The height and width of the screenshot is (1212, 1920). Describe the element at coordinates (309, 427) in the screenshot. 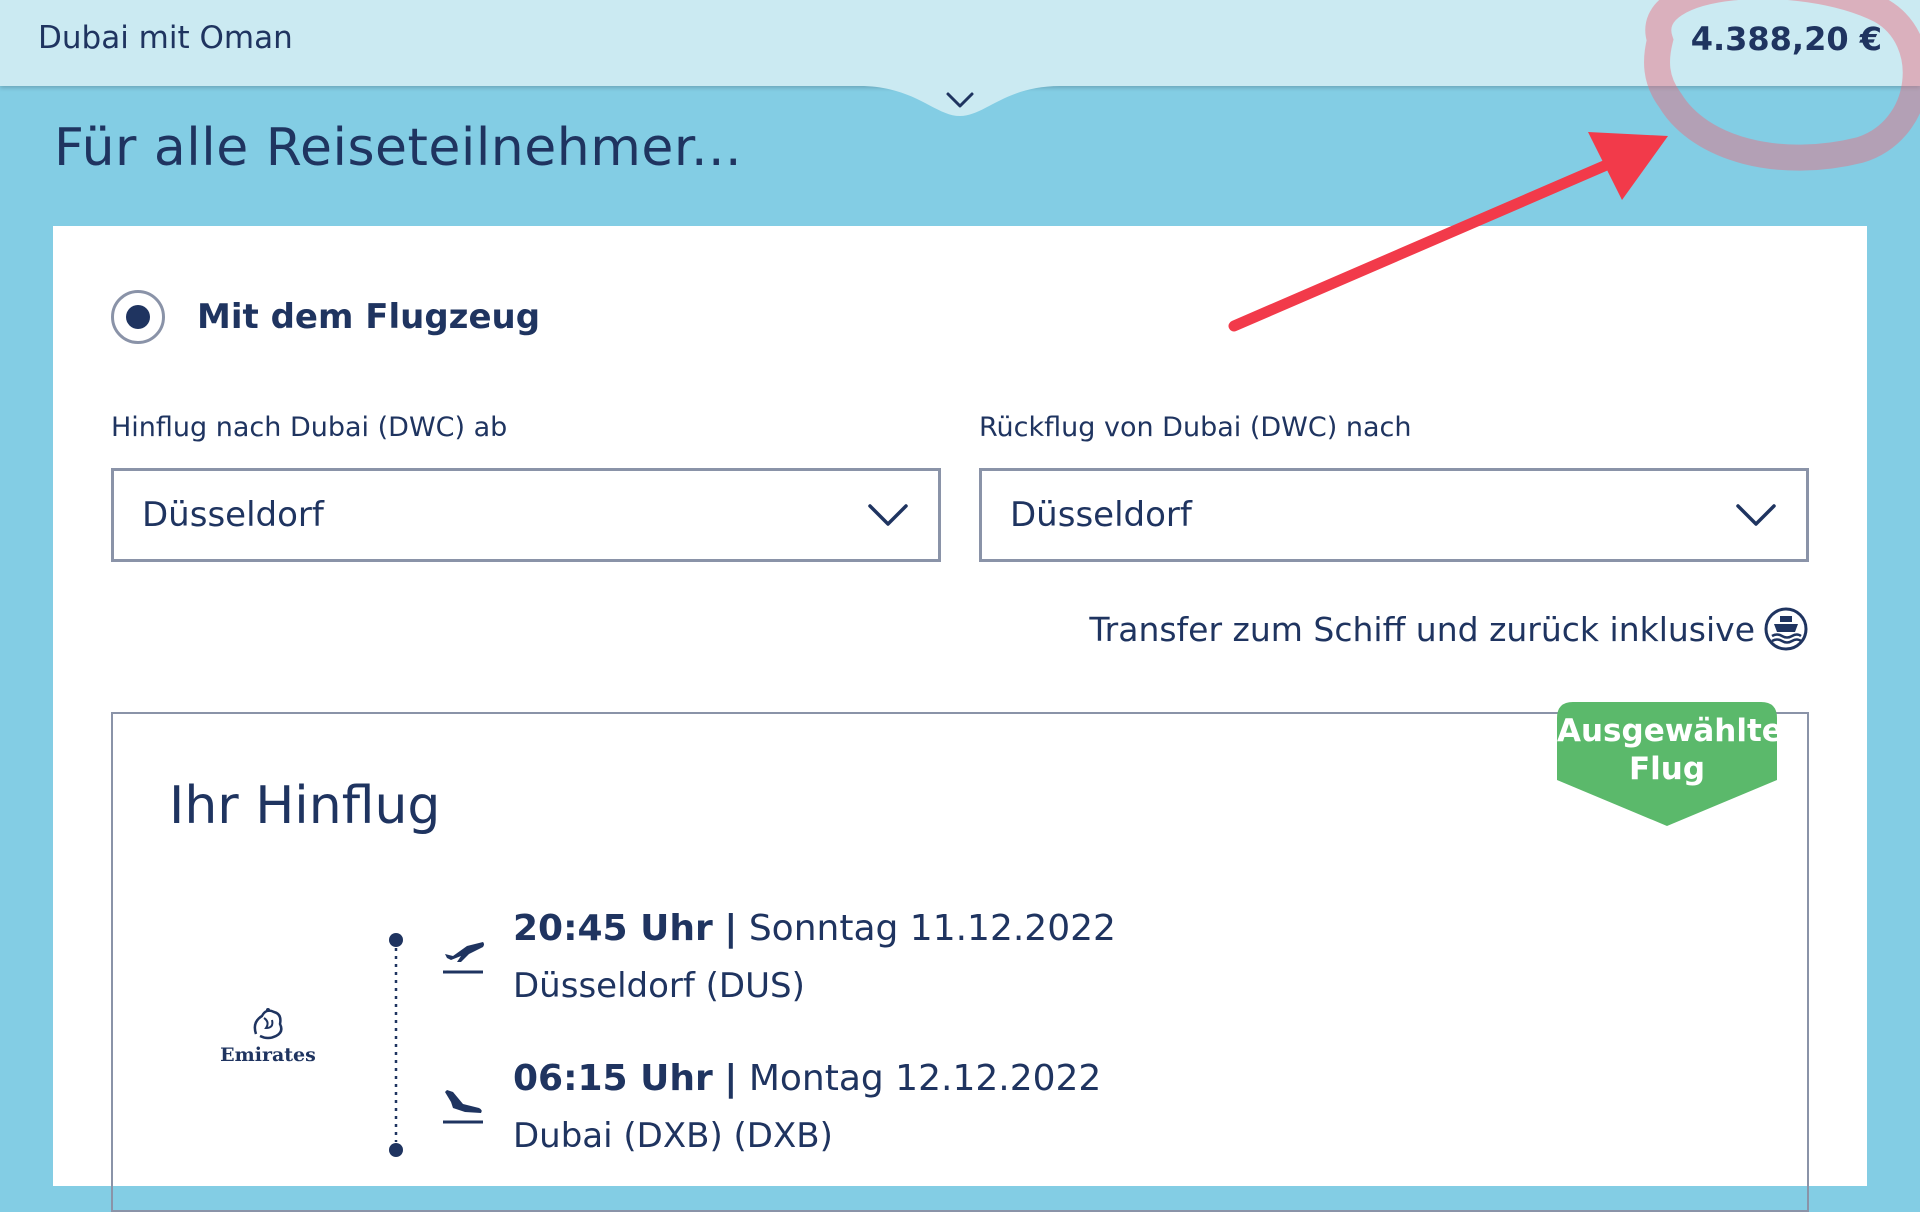

I see `outbound-label: Hinflug nach Dubai (DWC) ab` at that location.